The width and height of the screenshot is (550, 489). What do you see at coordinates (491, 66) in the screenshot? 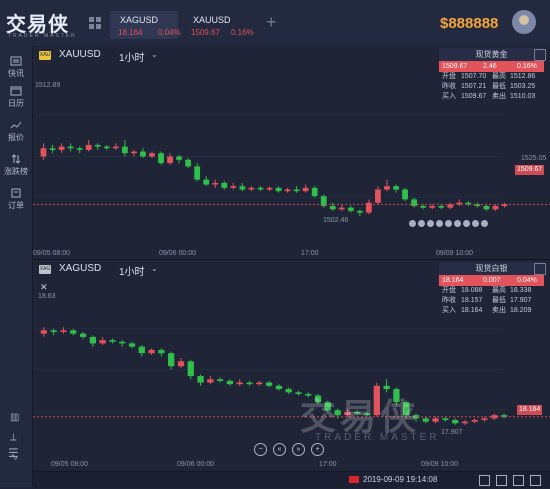
I see `quote-price-bar: 1509.67 2.46 0.16%` at bounding box center [491, 66].